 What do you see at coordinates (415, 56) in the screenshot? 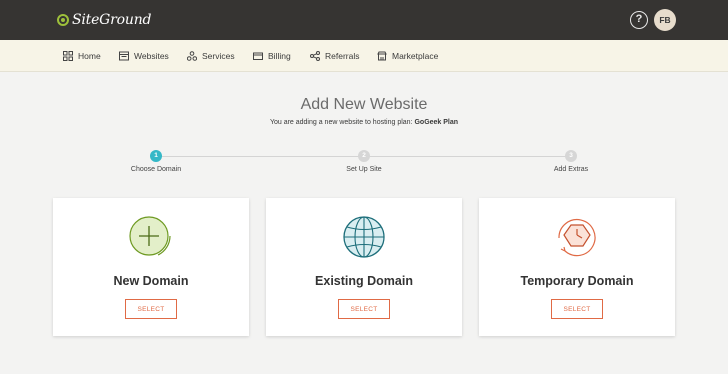
I see `nav-label: Marketplace` at bounding box center [415, 56].